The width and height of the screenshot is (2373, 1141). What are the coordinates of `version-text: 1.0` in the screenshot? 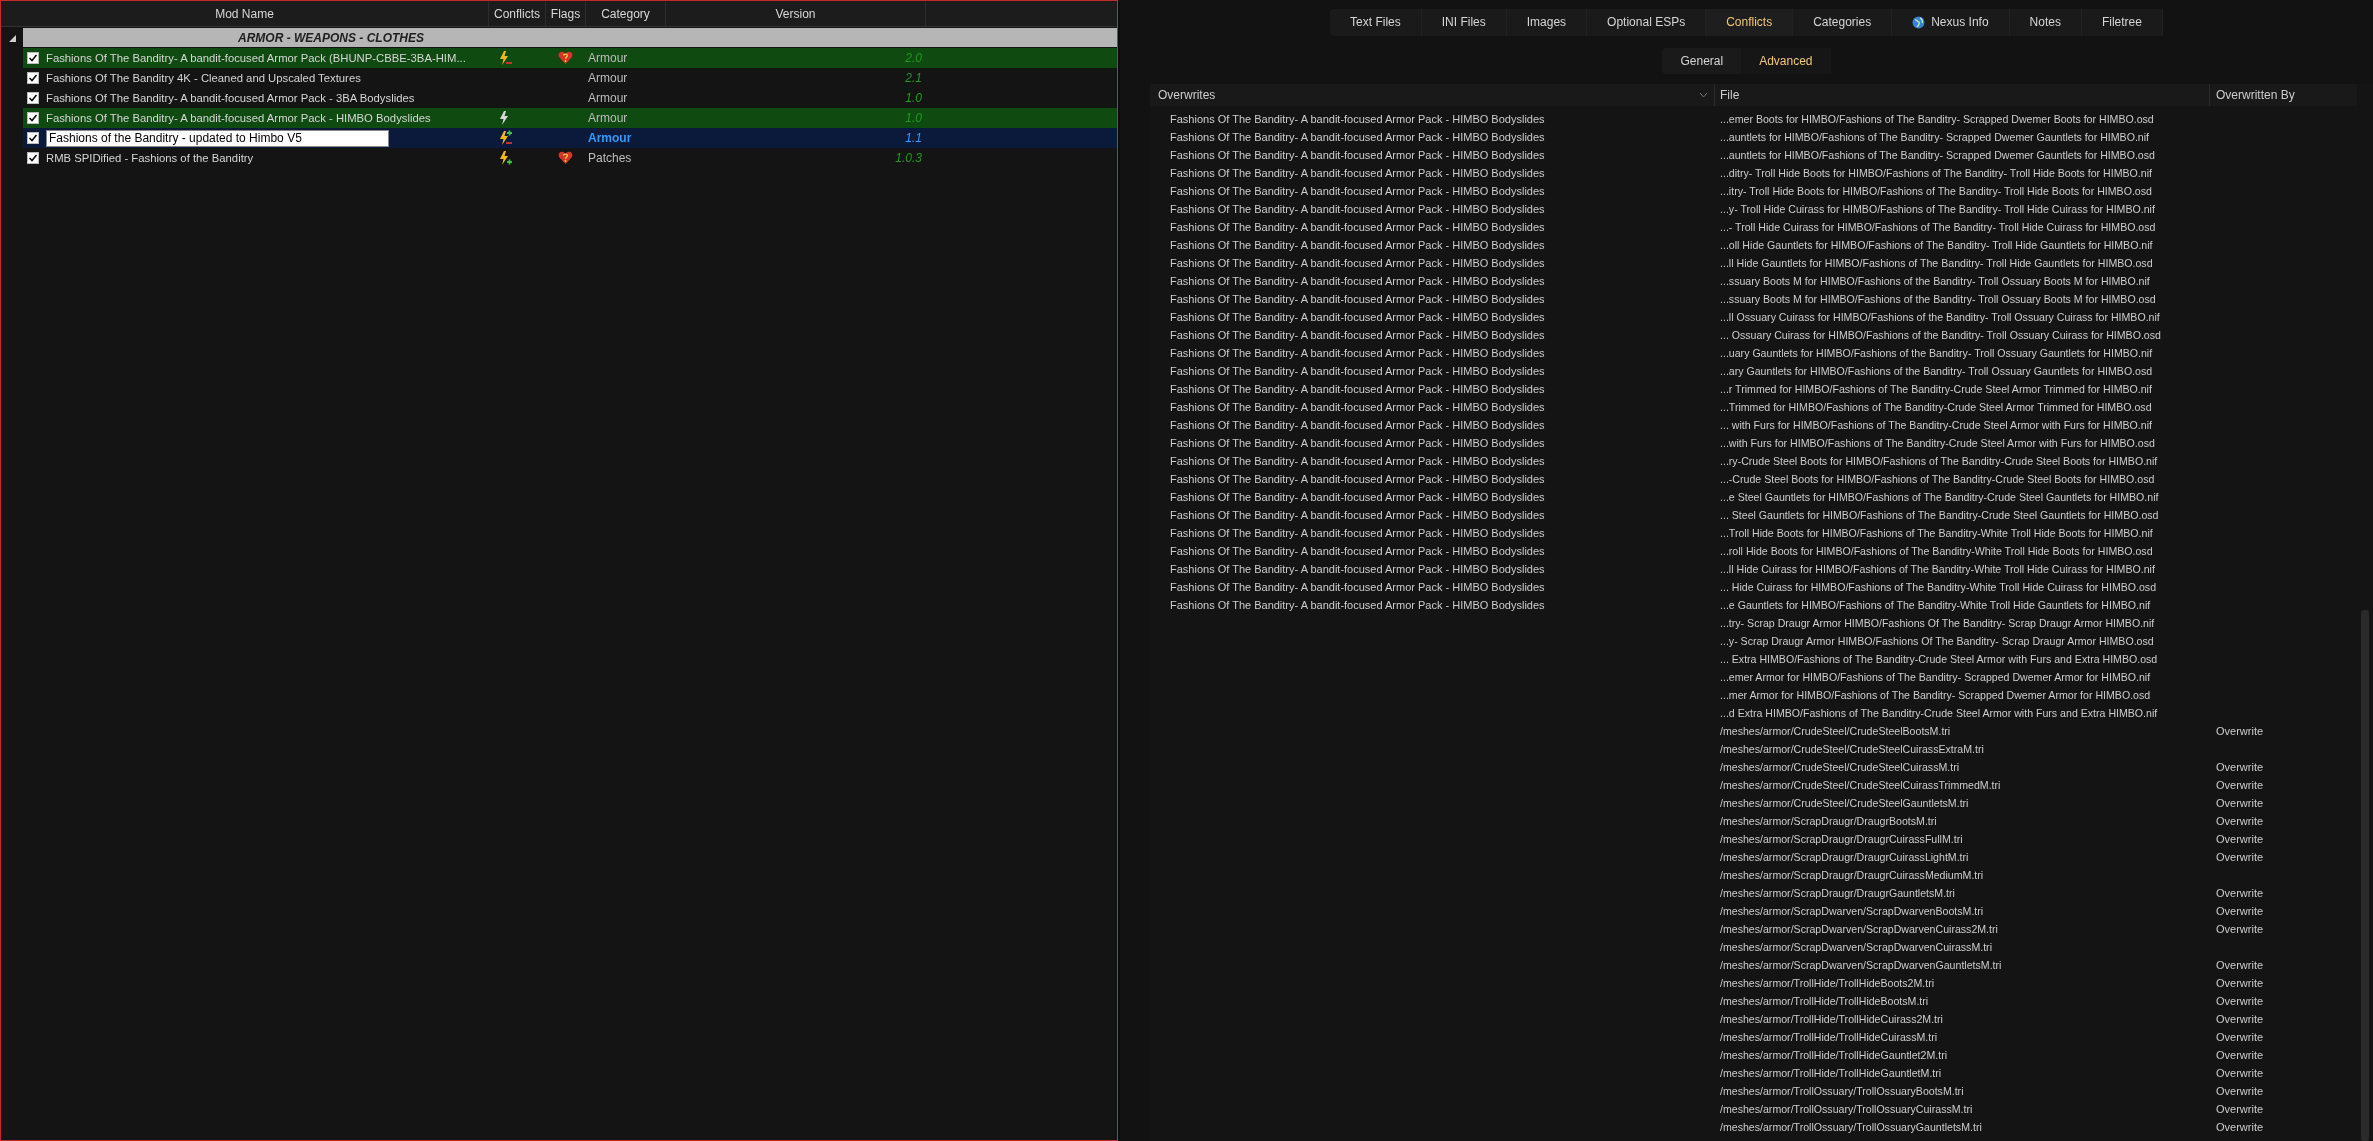 It's located at (913, 118).